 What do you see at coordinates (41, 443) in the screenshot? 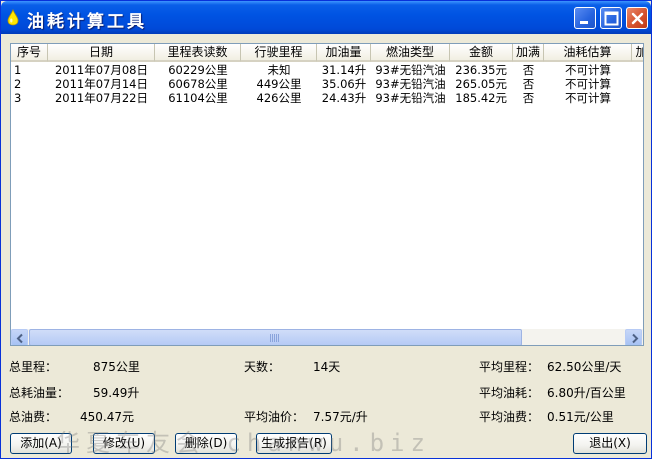
I see `add-button: 添加(A)` at bounding box center [41, 443].